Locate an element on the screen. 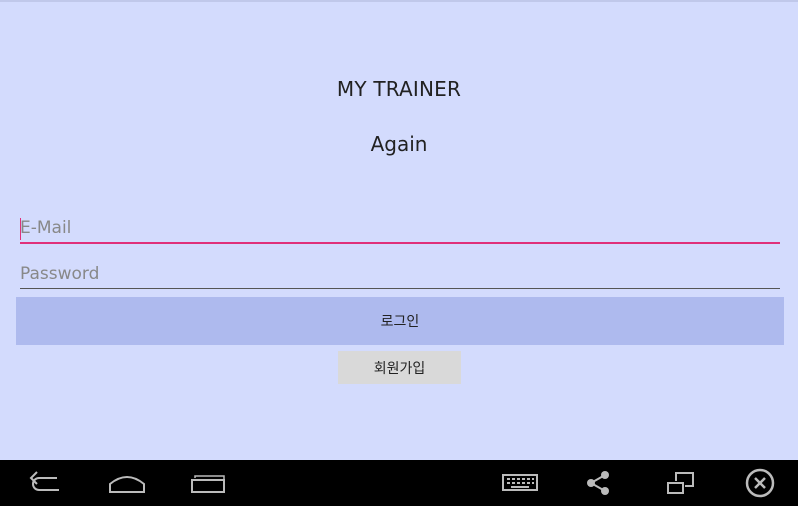 Image resolution: width=798 pixels, height=506 pixels. password-field is located at coordinates (400, 275).